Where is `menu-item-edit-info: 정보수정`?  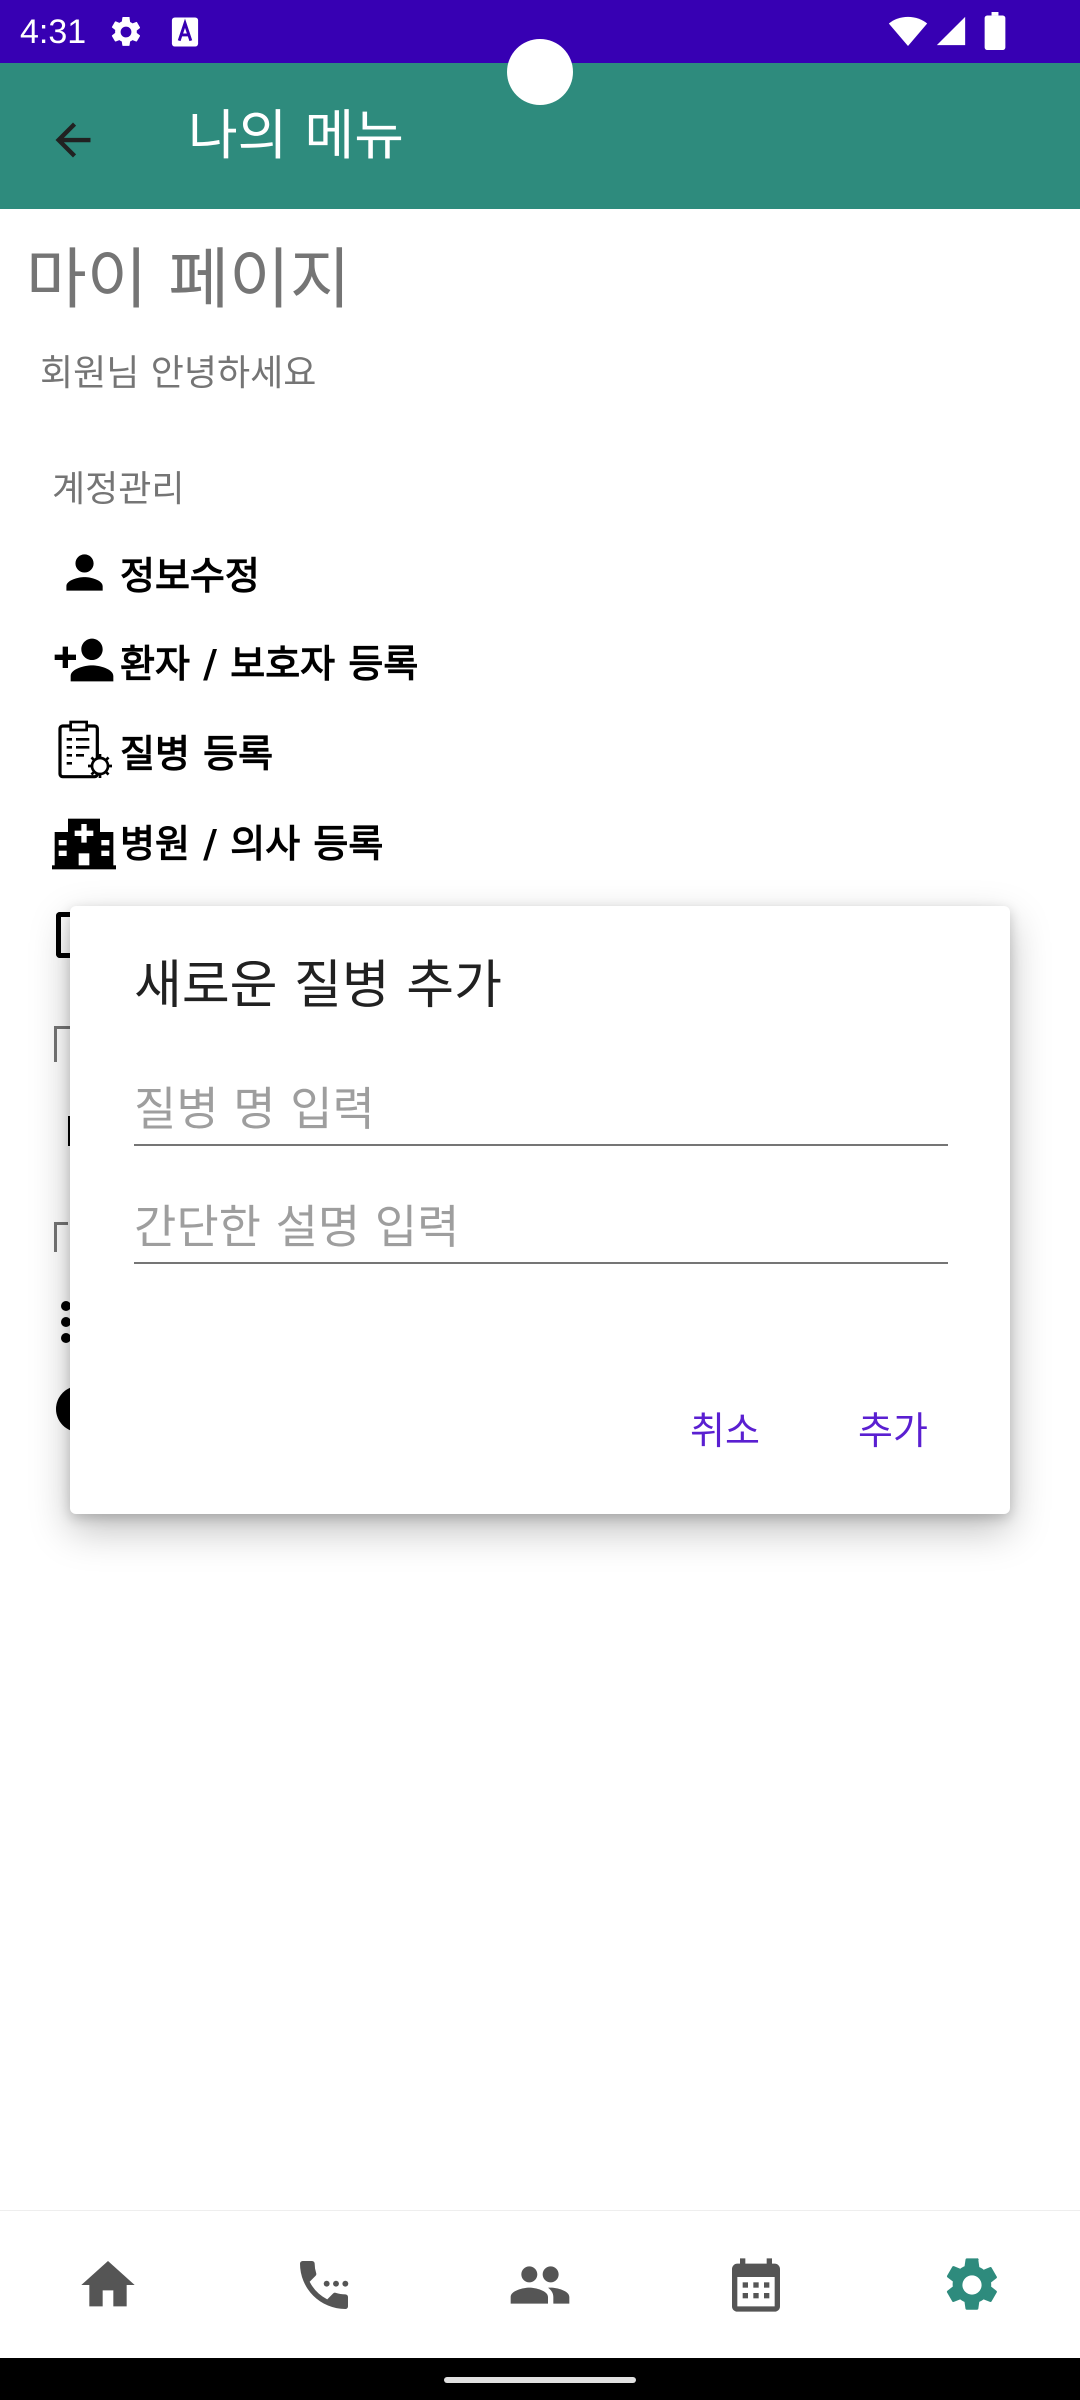 menu-item-edit-info: 정보수정 is located at coordinates (156, 572).